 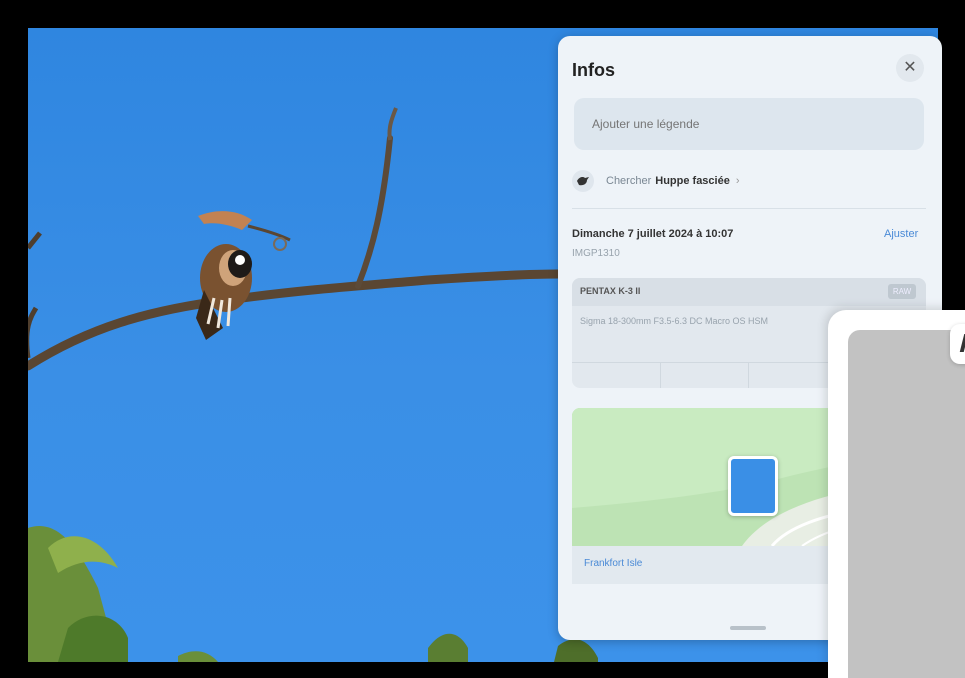 I want to click on exif-header: PENTAX K-3 II RAW, so click(x=749, y=292).